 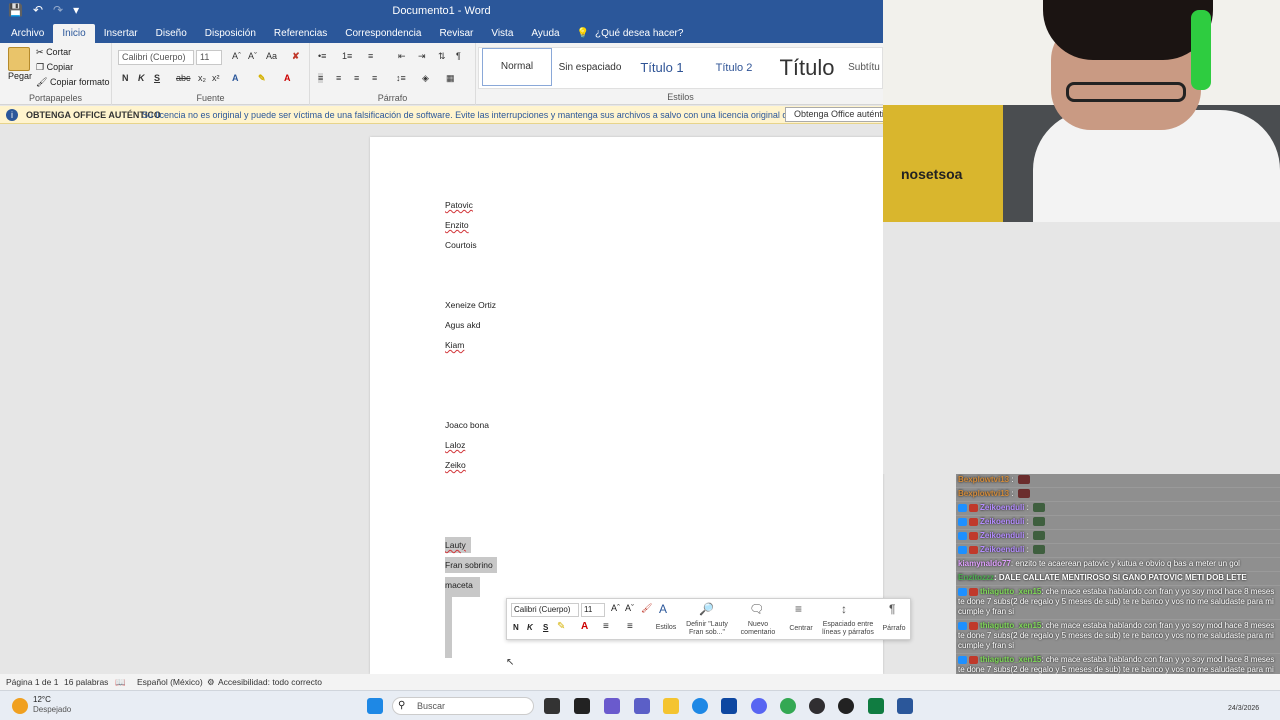 What do you see at coordinates (120, 682) in the screenshot?
I see `proofing-icon: 📖` at bounding box center [120, 682].